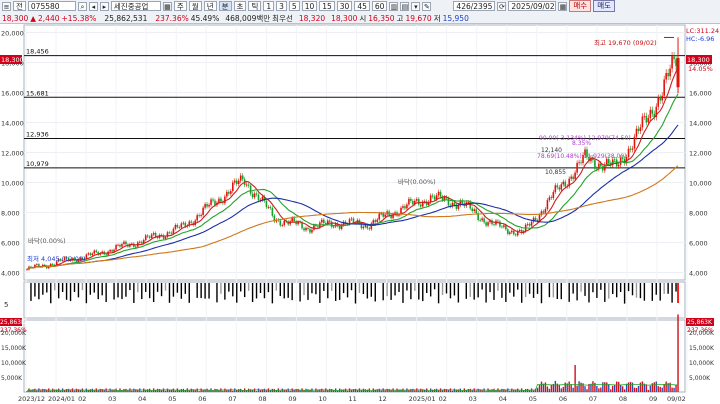 This screenshot has width=720, height=404. Describe the element at coordinates (580, 6) in the screenshot. I see `buy-button: 매수` at that location.